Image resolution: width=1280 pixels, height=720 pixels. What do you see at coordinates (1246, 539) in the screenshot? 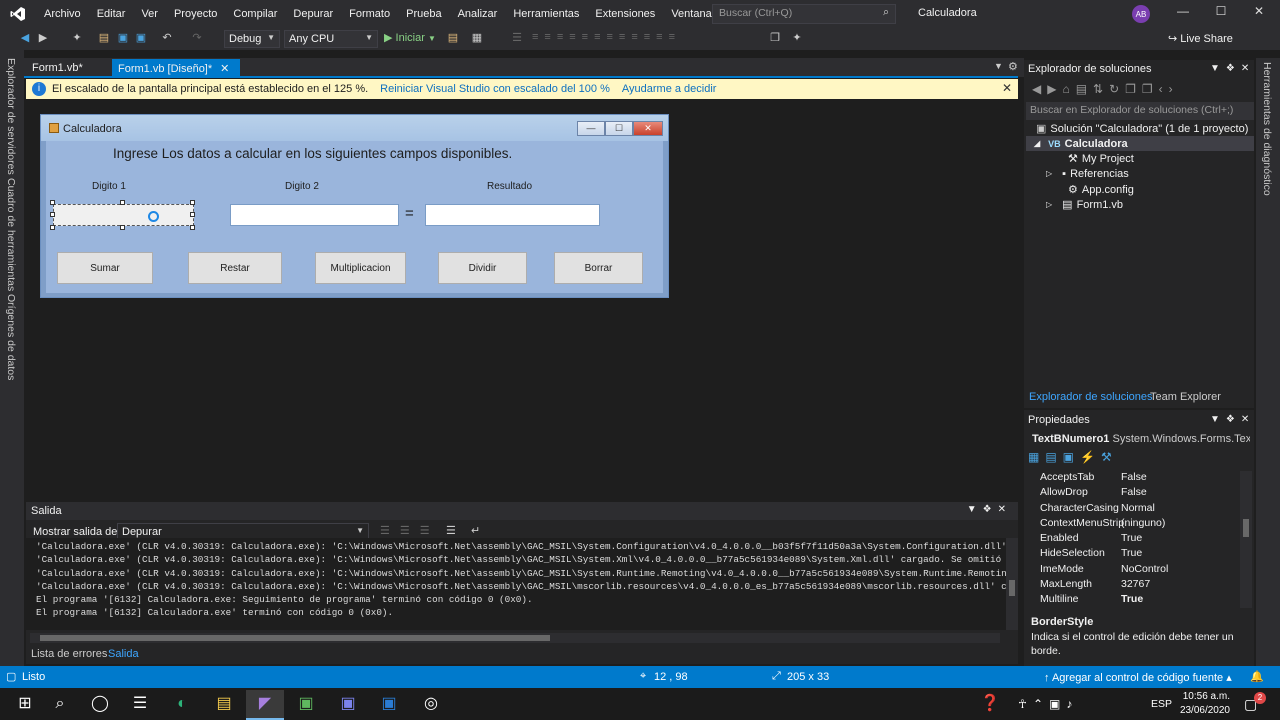
I see `properties-scrollbar` at bounding box center [1246, 539].